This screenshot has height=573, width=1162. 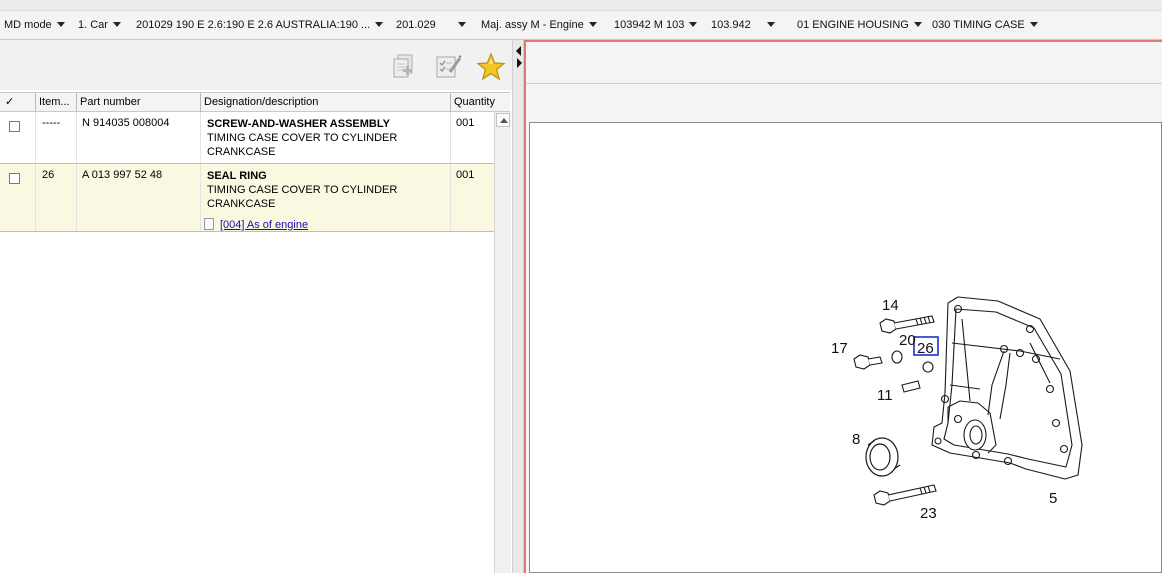 What do you see at coordinates (502, 342) in the screenshot?
I see `vertical-scrollbar` at bounding box center [502, 342].